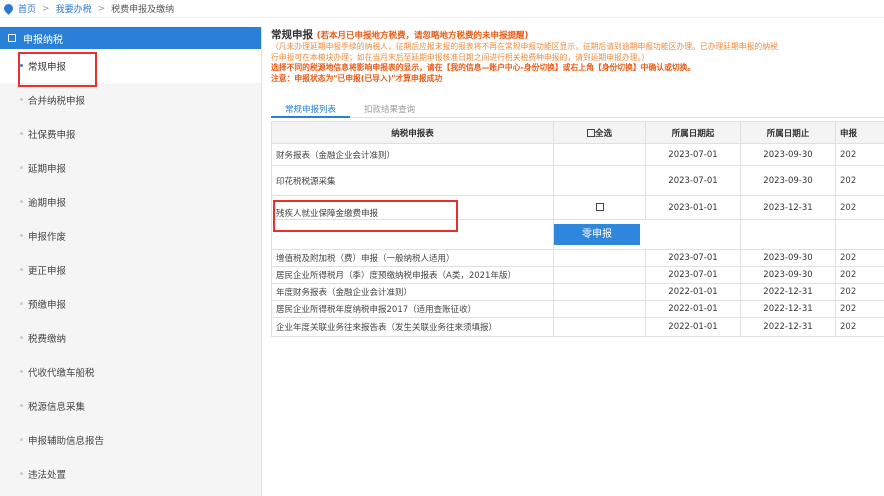 The width and height of the screenshot is (884, 496). I want to click on sidebar-header: 申报纳税, so click(130, 38).